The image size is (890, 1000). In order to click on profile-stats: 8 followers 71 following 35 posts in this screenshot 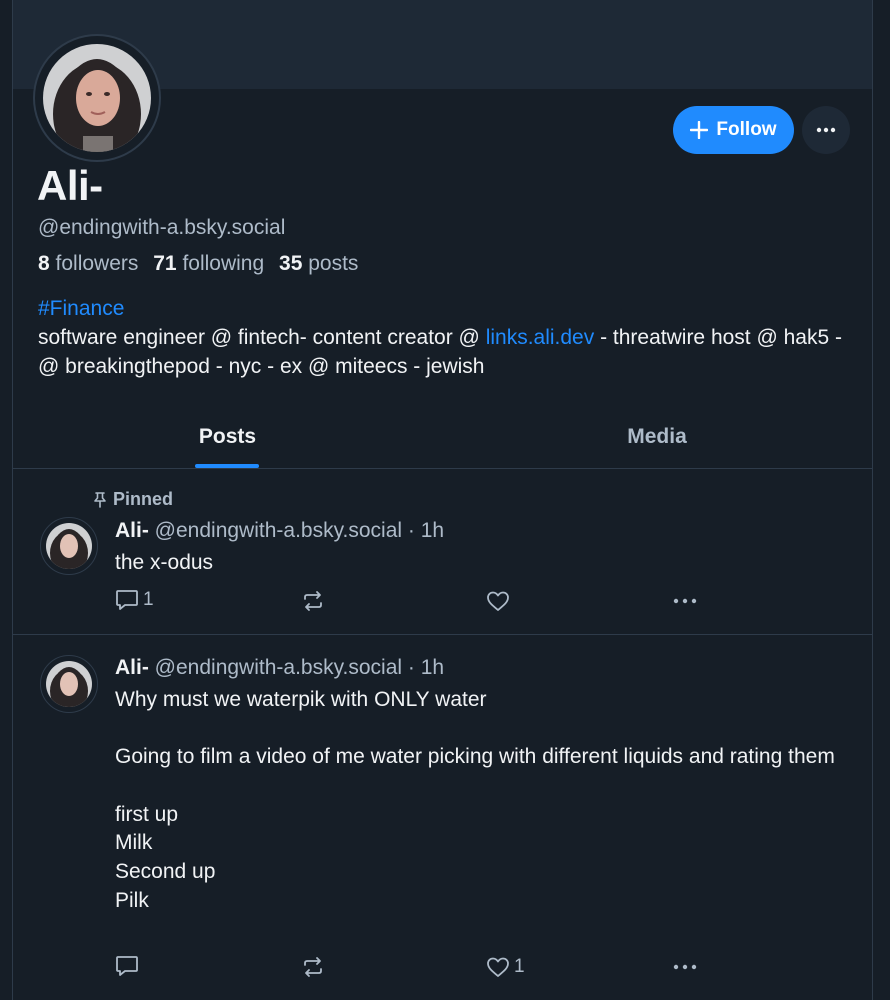, I will do `click(198, 264)`.